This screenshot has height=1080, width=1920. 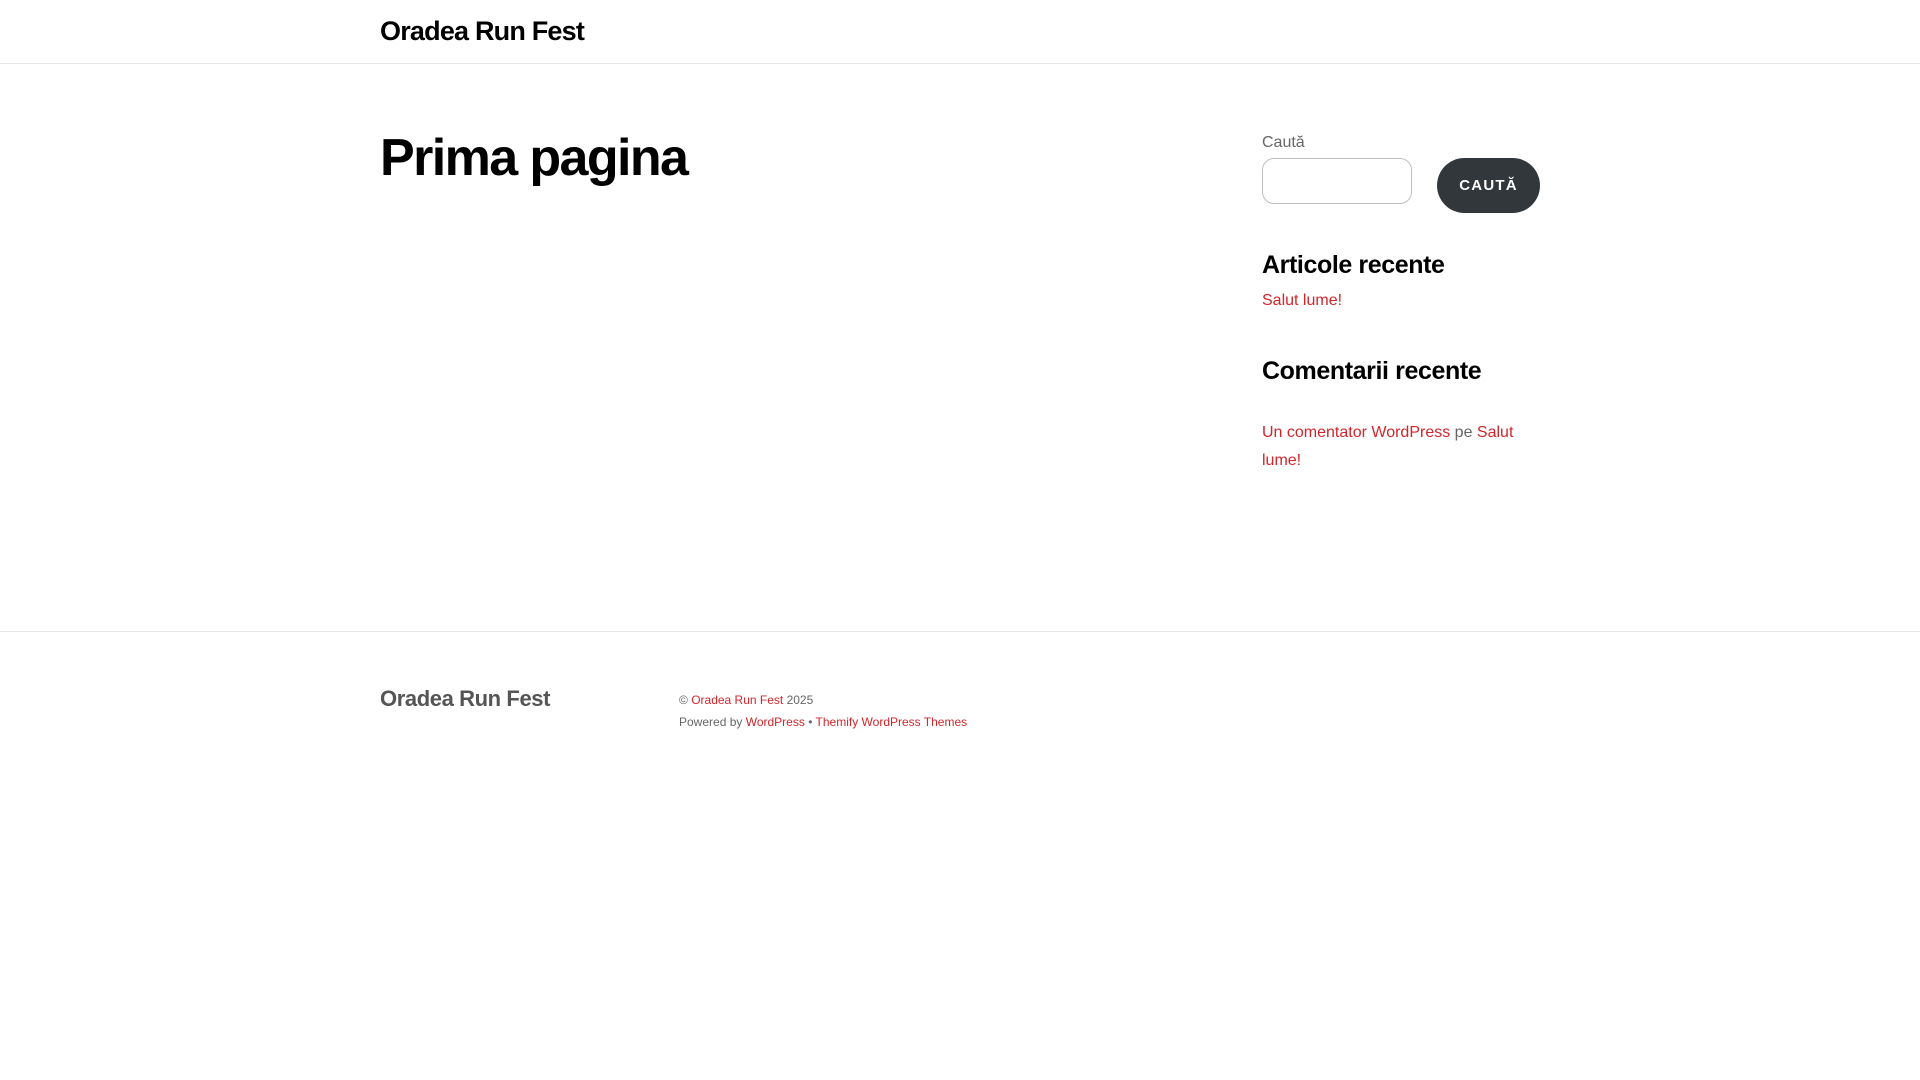 I want to click on powered-by-text: Powered by, so click(x=711, y=722).